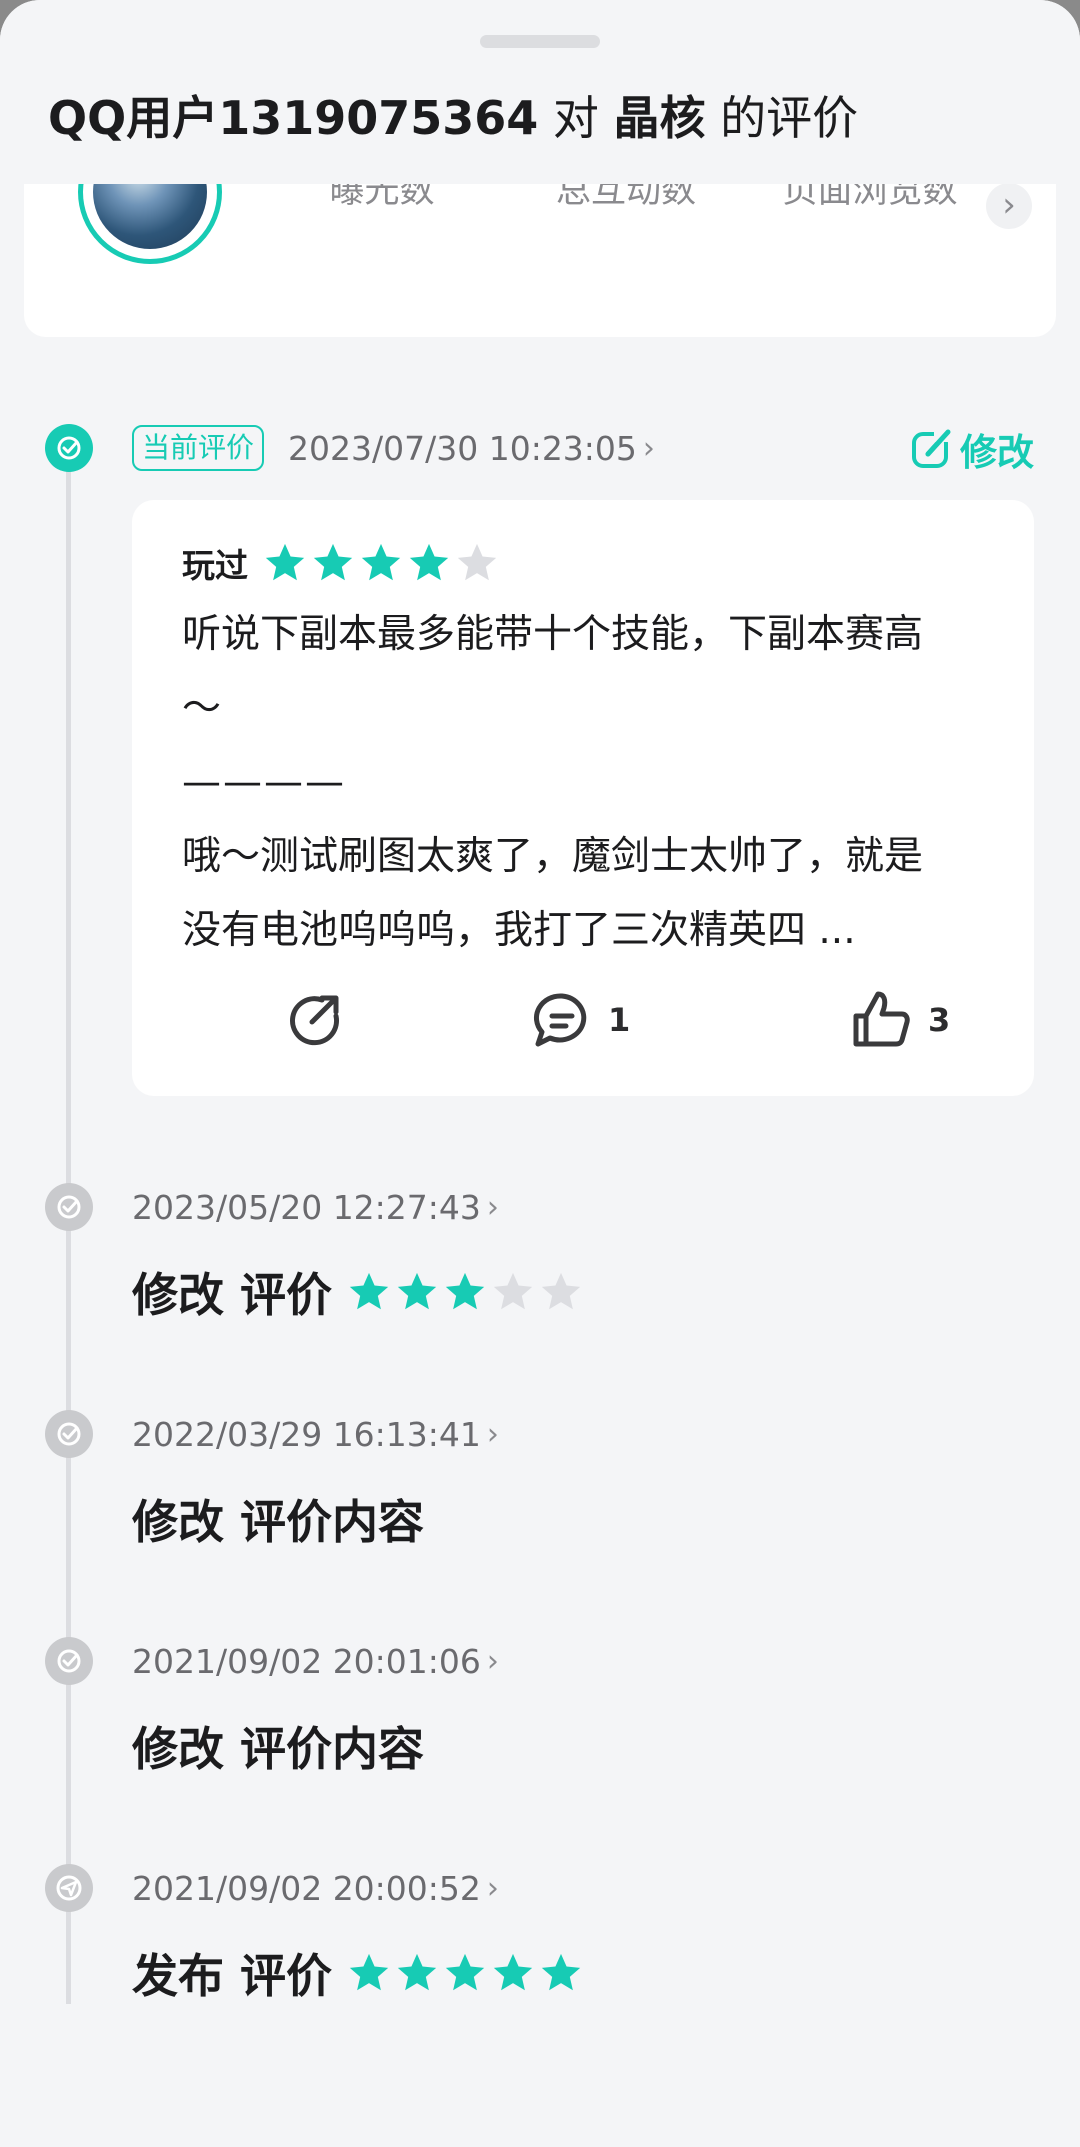  Describe the element at coordinates (215, 565) in the screenshot. I see `played-label: 玩过` at that location.